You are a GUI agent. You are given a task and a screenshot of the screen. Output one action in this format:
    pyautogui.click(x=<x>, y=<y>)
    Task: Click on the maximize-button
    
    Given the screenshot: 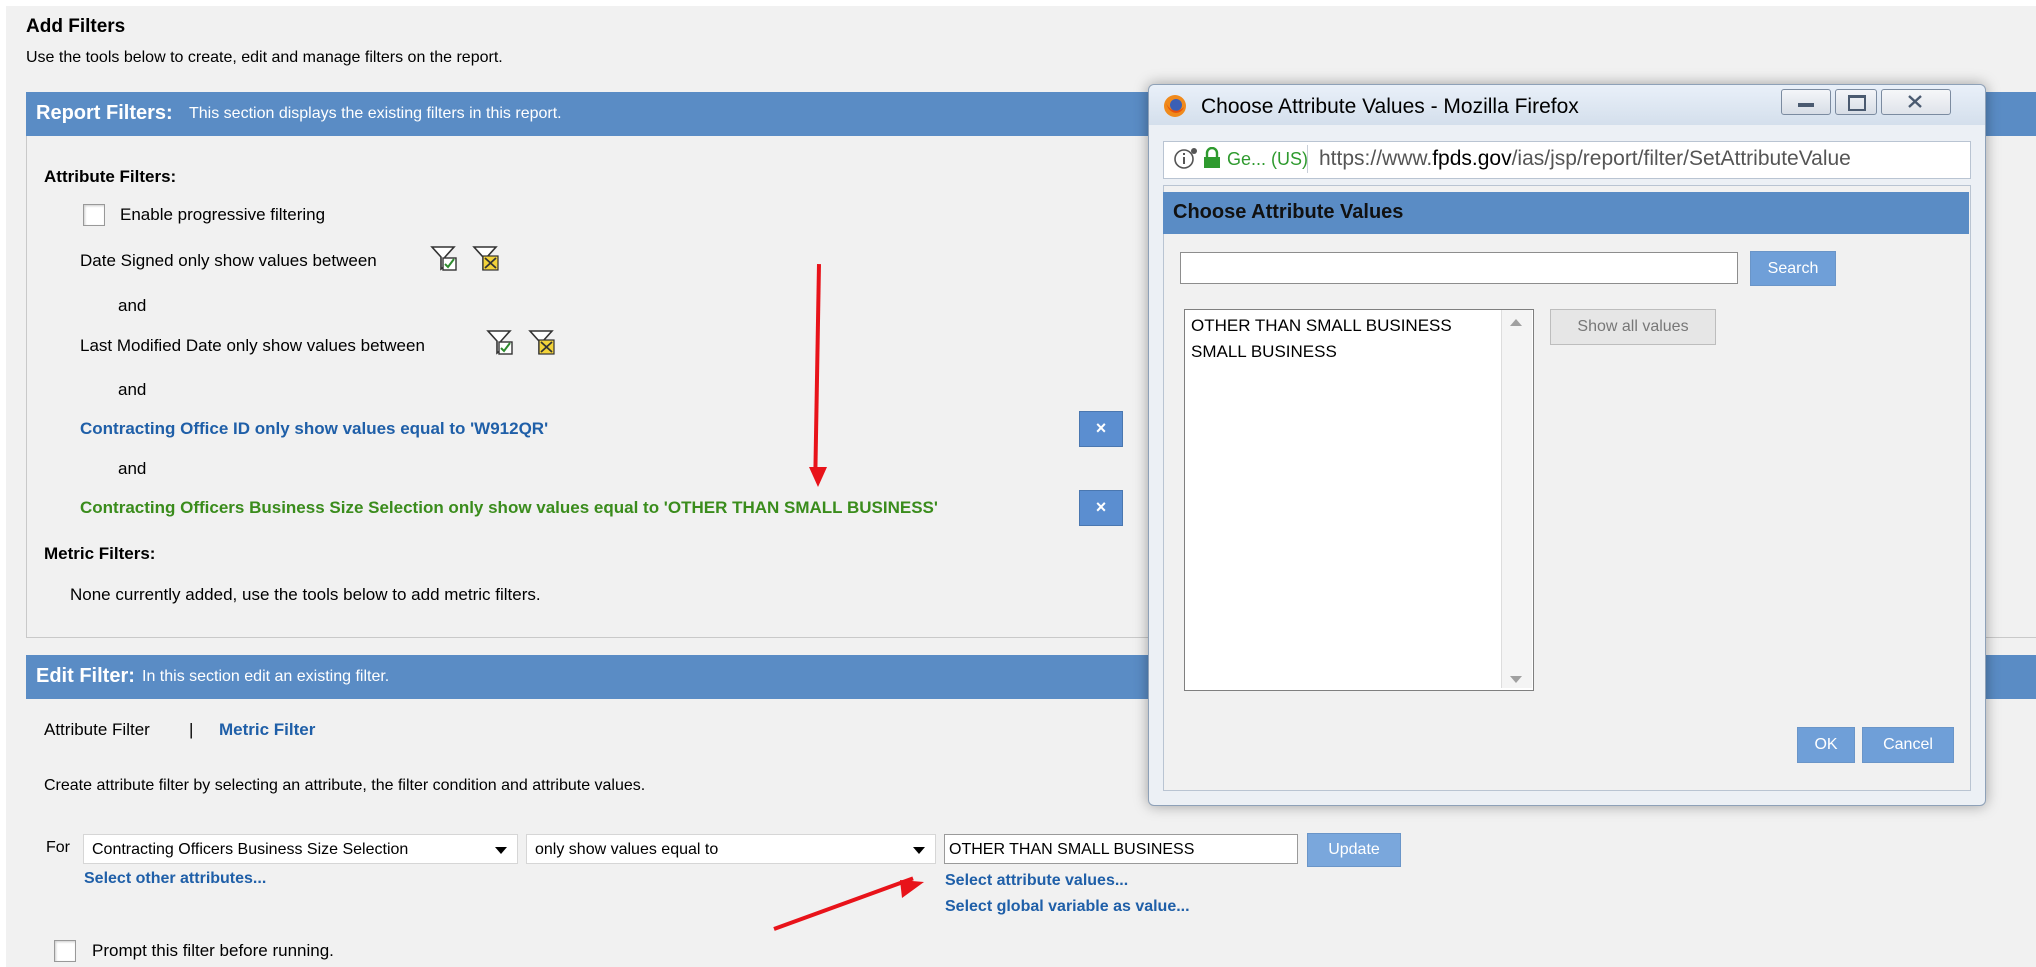 What is the action you would take?
    pyautogui.click(x=1856, y=102)
    